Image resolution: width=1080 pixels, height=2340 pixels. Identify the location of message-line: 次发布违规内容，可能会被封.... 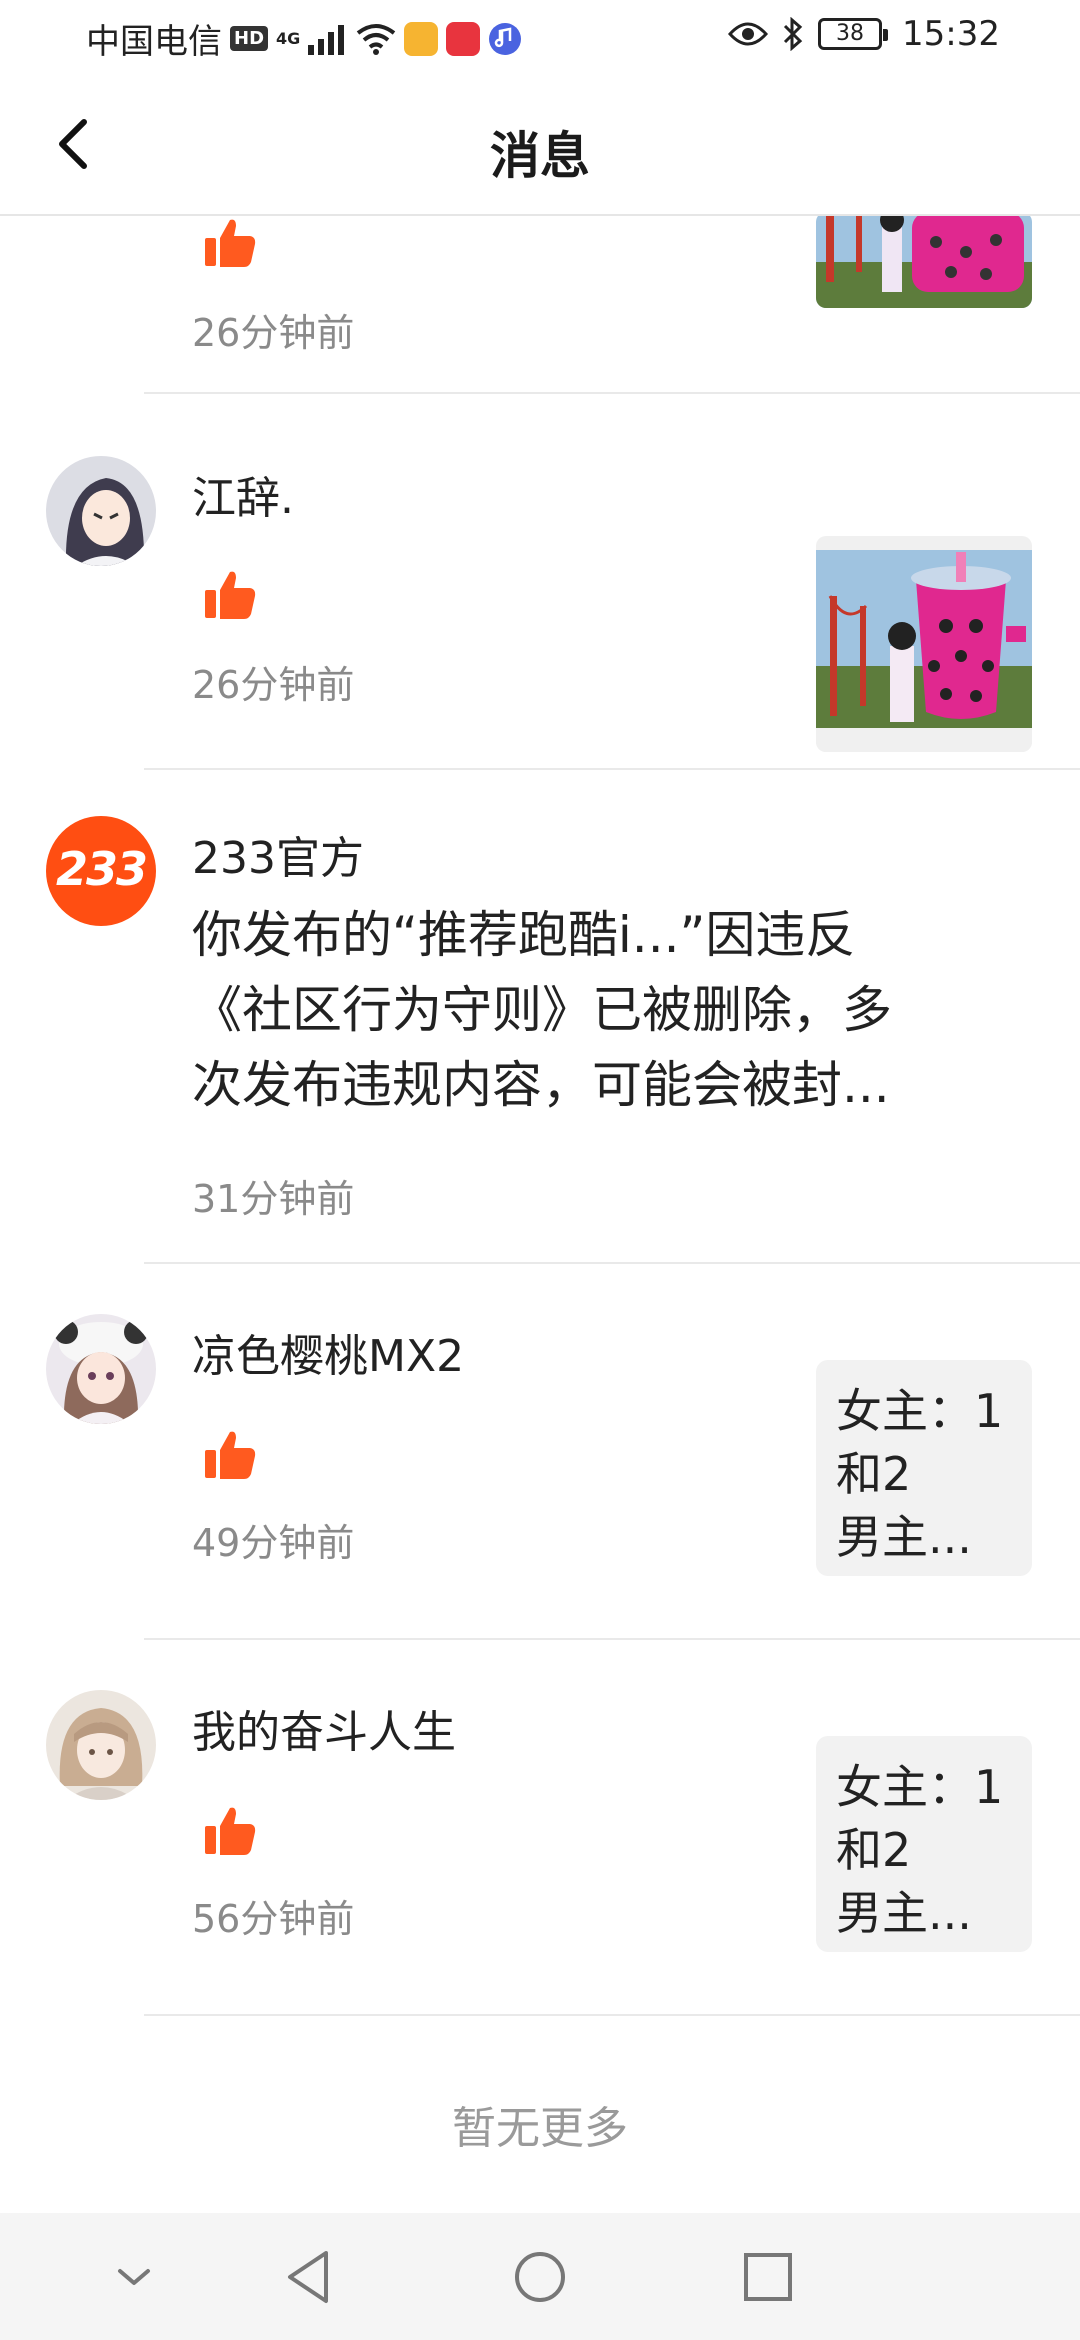
(541, 1085).